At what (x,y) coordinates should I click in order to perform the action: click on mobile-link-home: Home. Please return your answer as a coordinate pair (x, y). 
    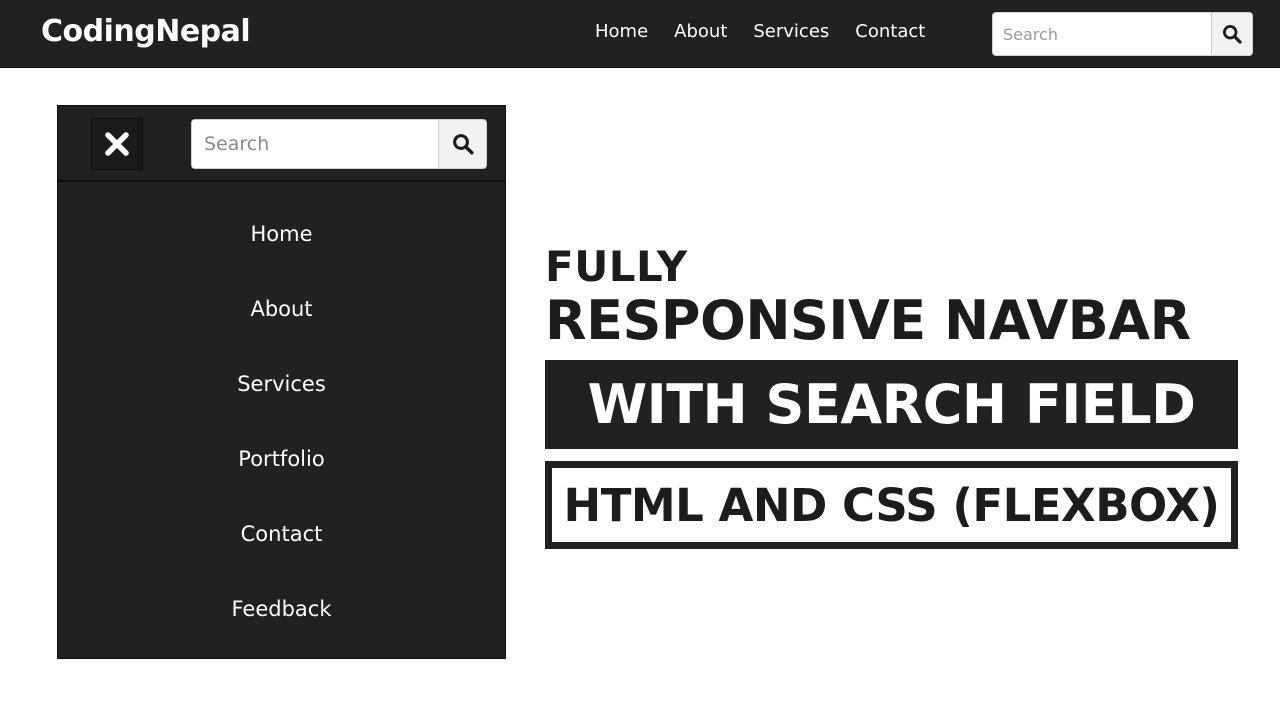
    Looking at the image, I should click on (281, 233).